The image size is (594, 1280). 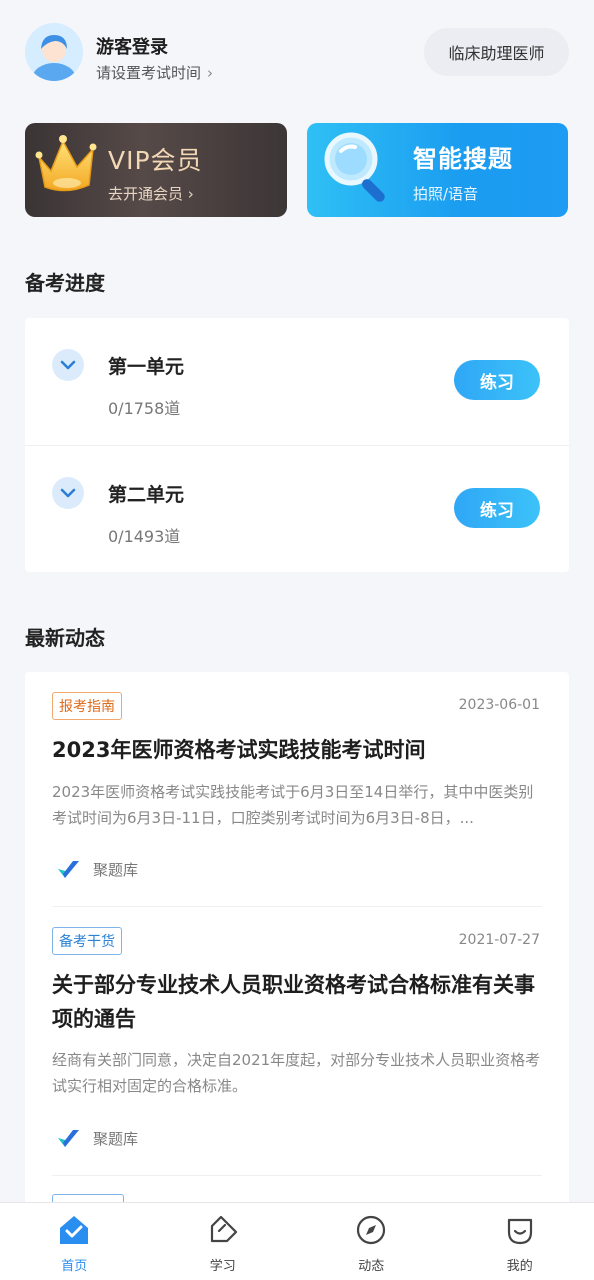 I want to click on compass-icon, so click(x=371, y=1230).